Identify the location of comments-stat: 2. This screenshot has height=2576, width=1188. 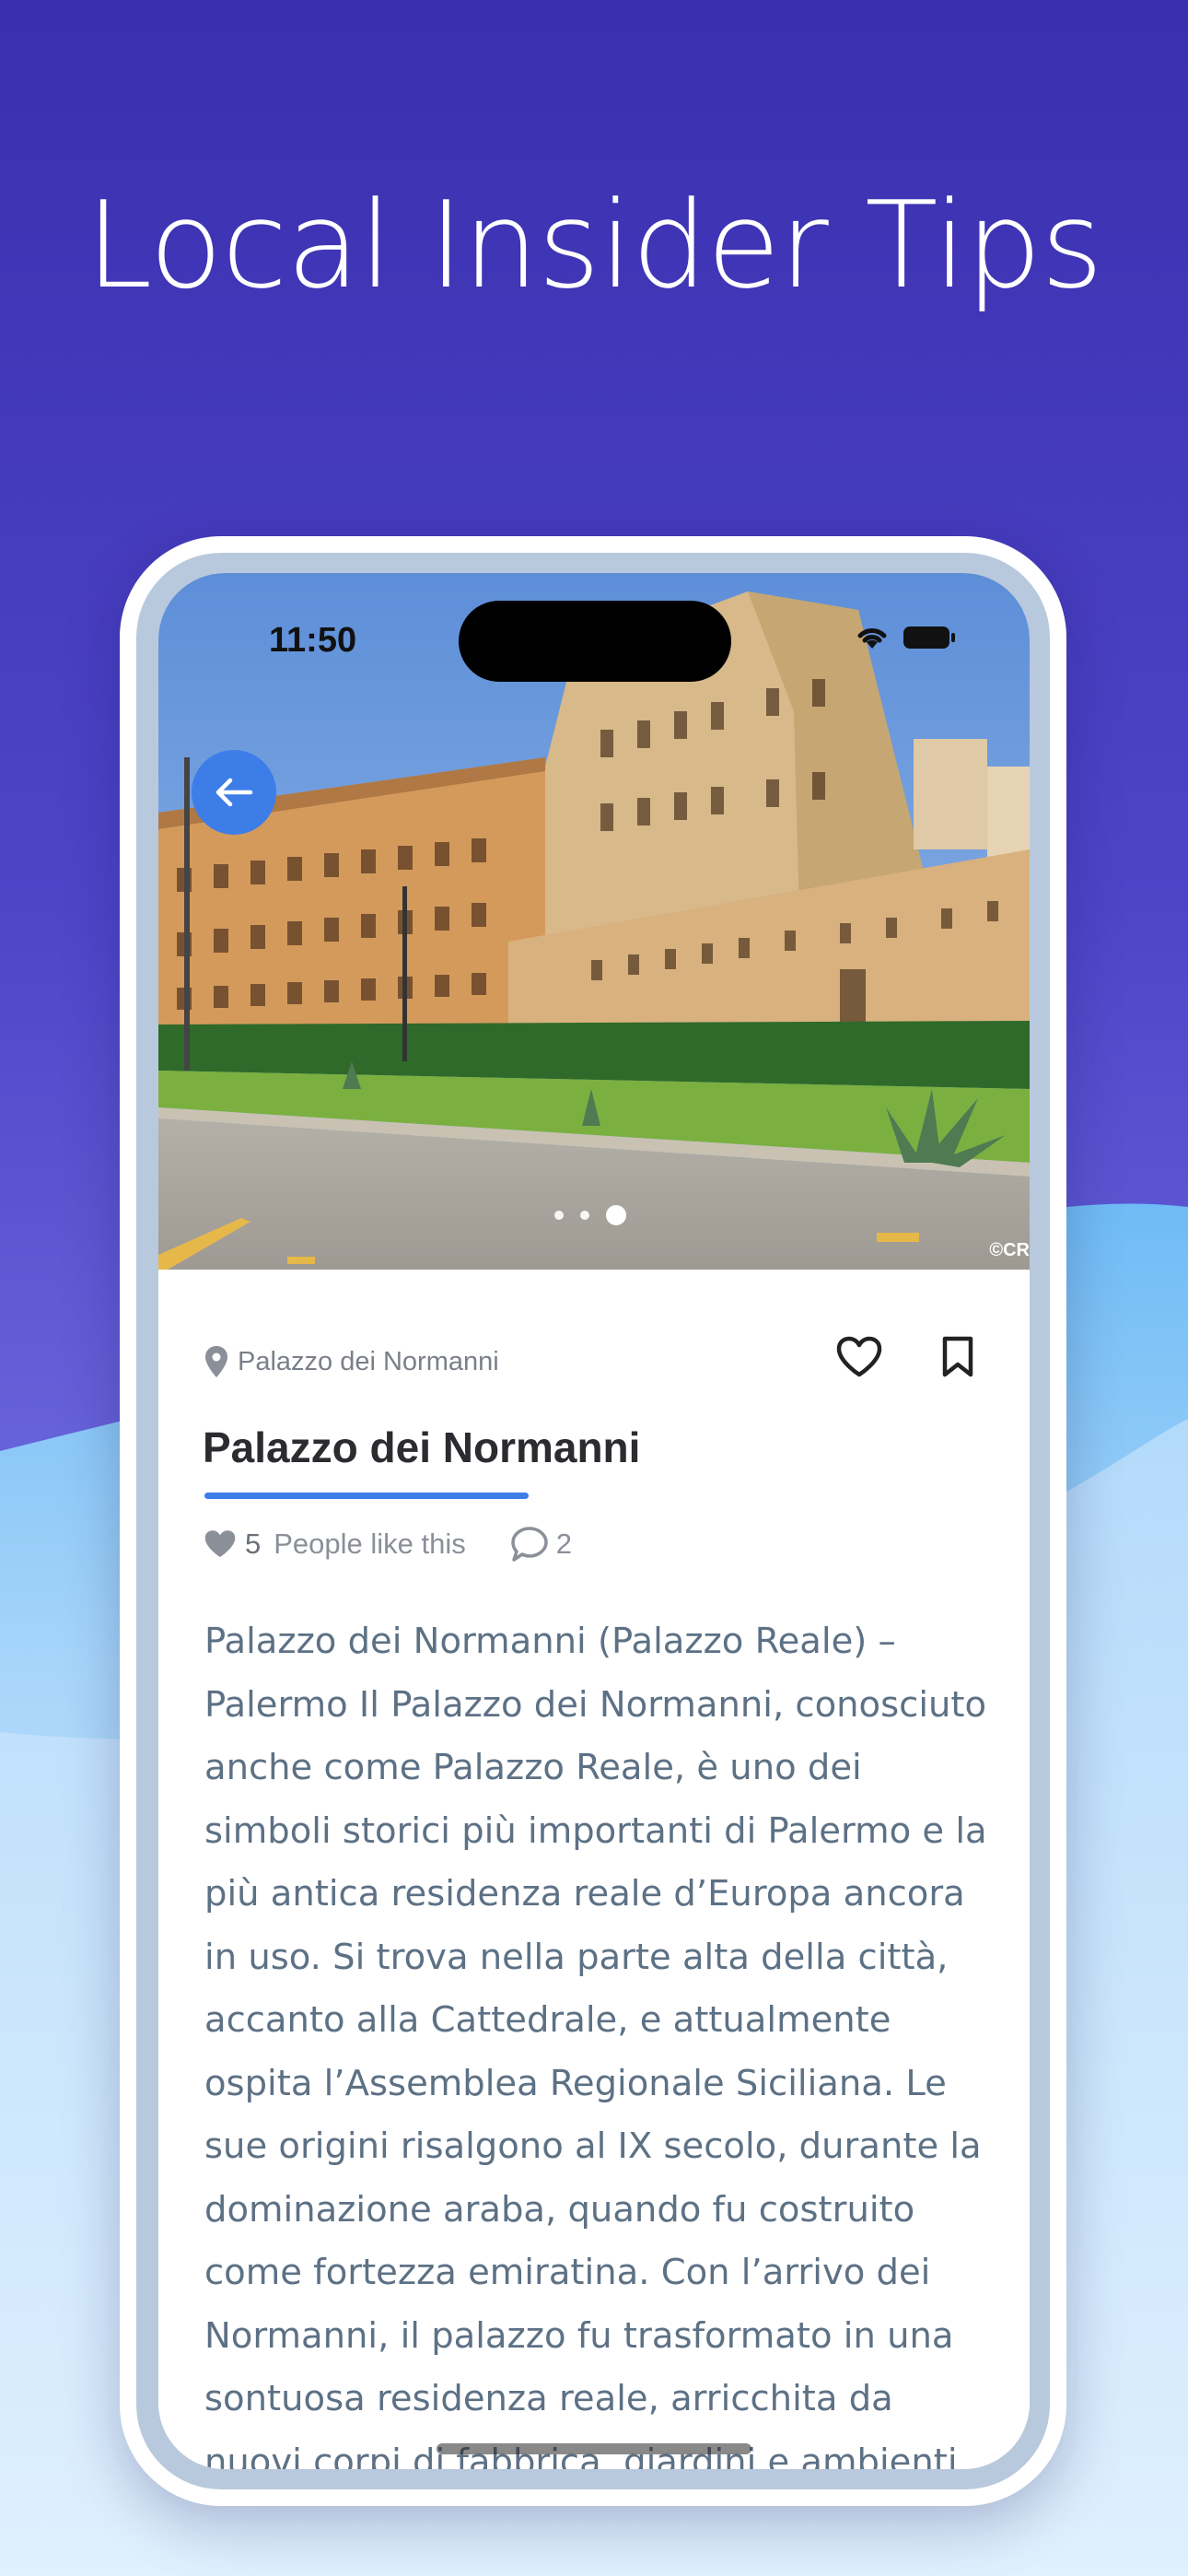
(541, 1544).